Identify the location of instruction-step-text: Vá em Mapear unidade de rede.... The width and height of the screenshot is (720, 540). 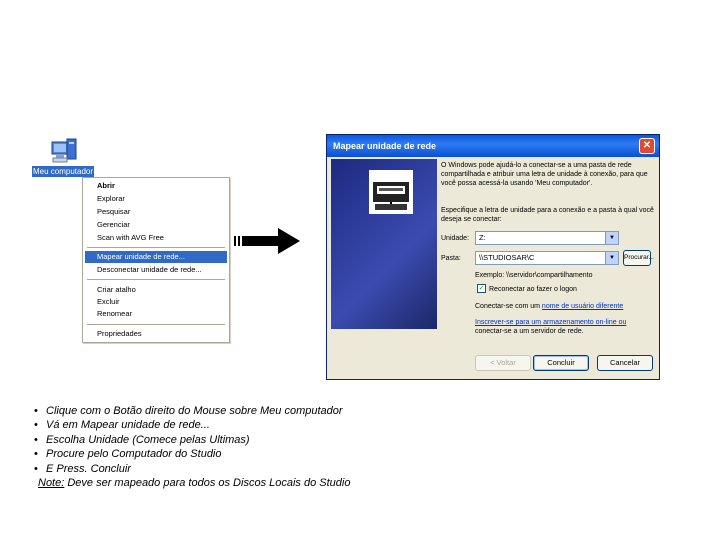
(128, 425).